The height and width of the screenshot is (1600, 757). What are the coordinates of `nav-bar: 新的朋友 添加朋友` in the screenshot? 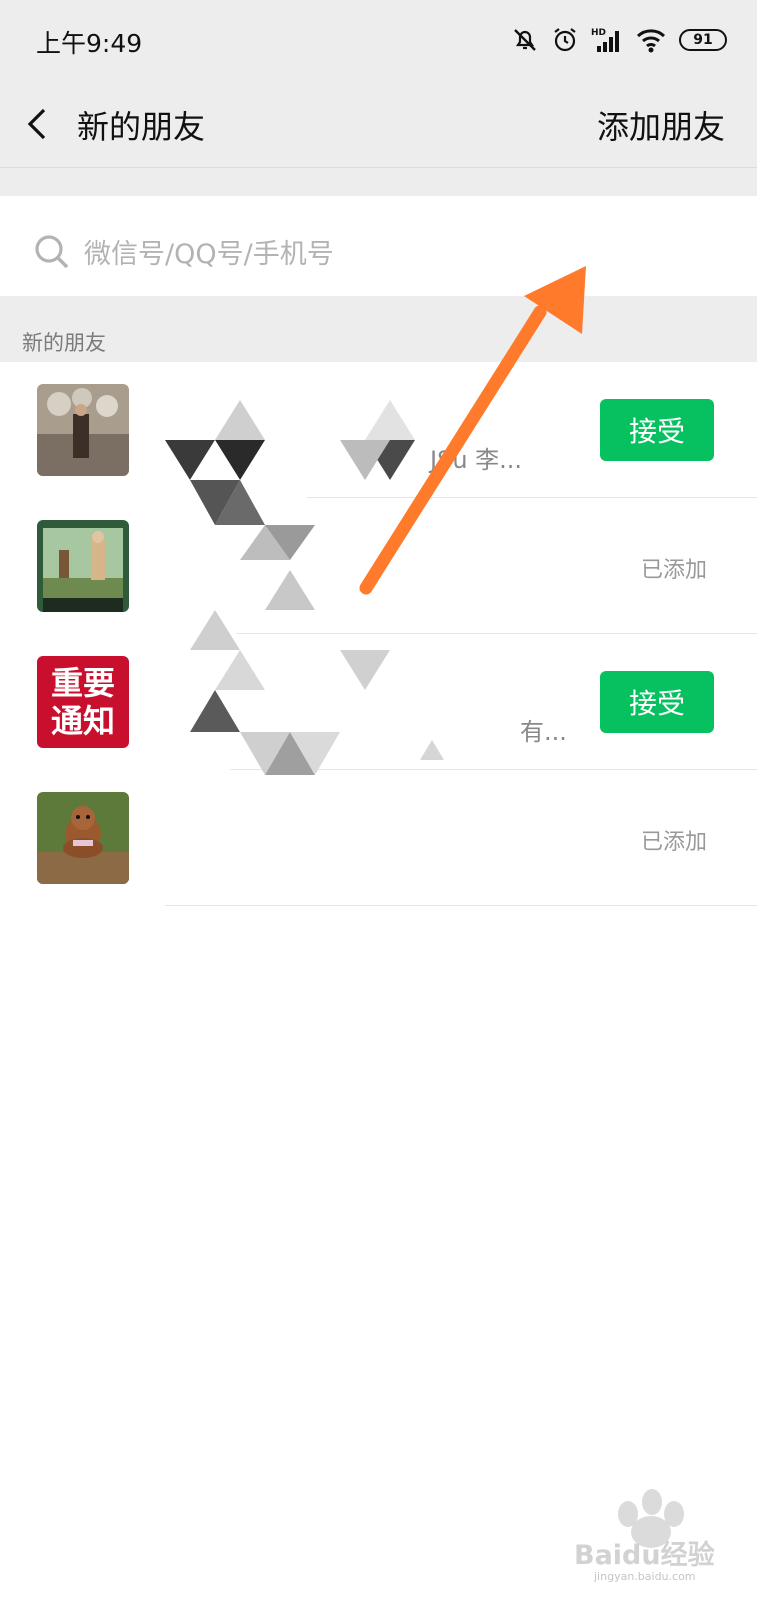 It's located at (378, 125).